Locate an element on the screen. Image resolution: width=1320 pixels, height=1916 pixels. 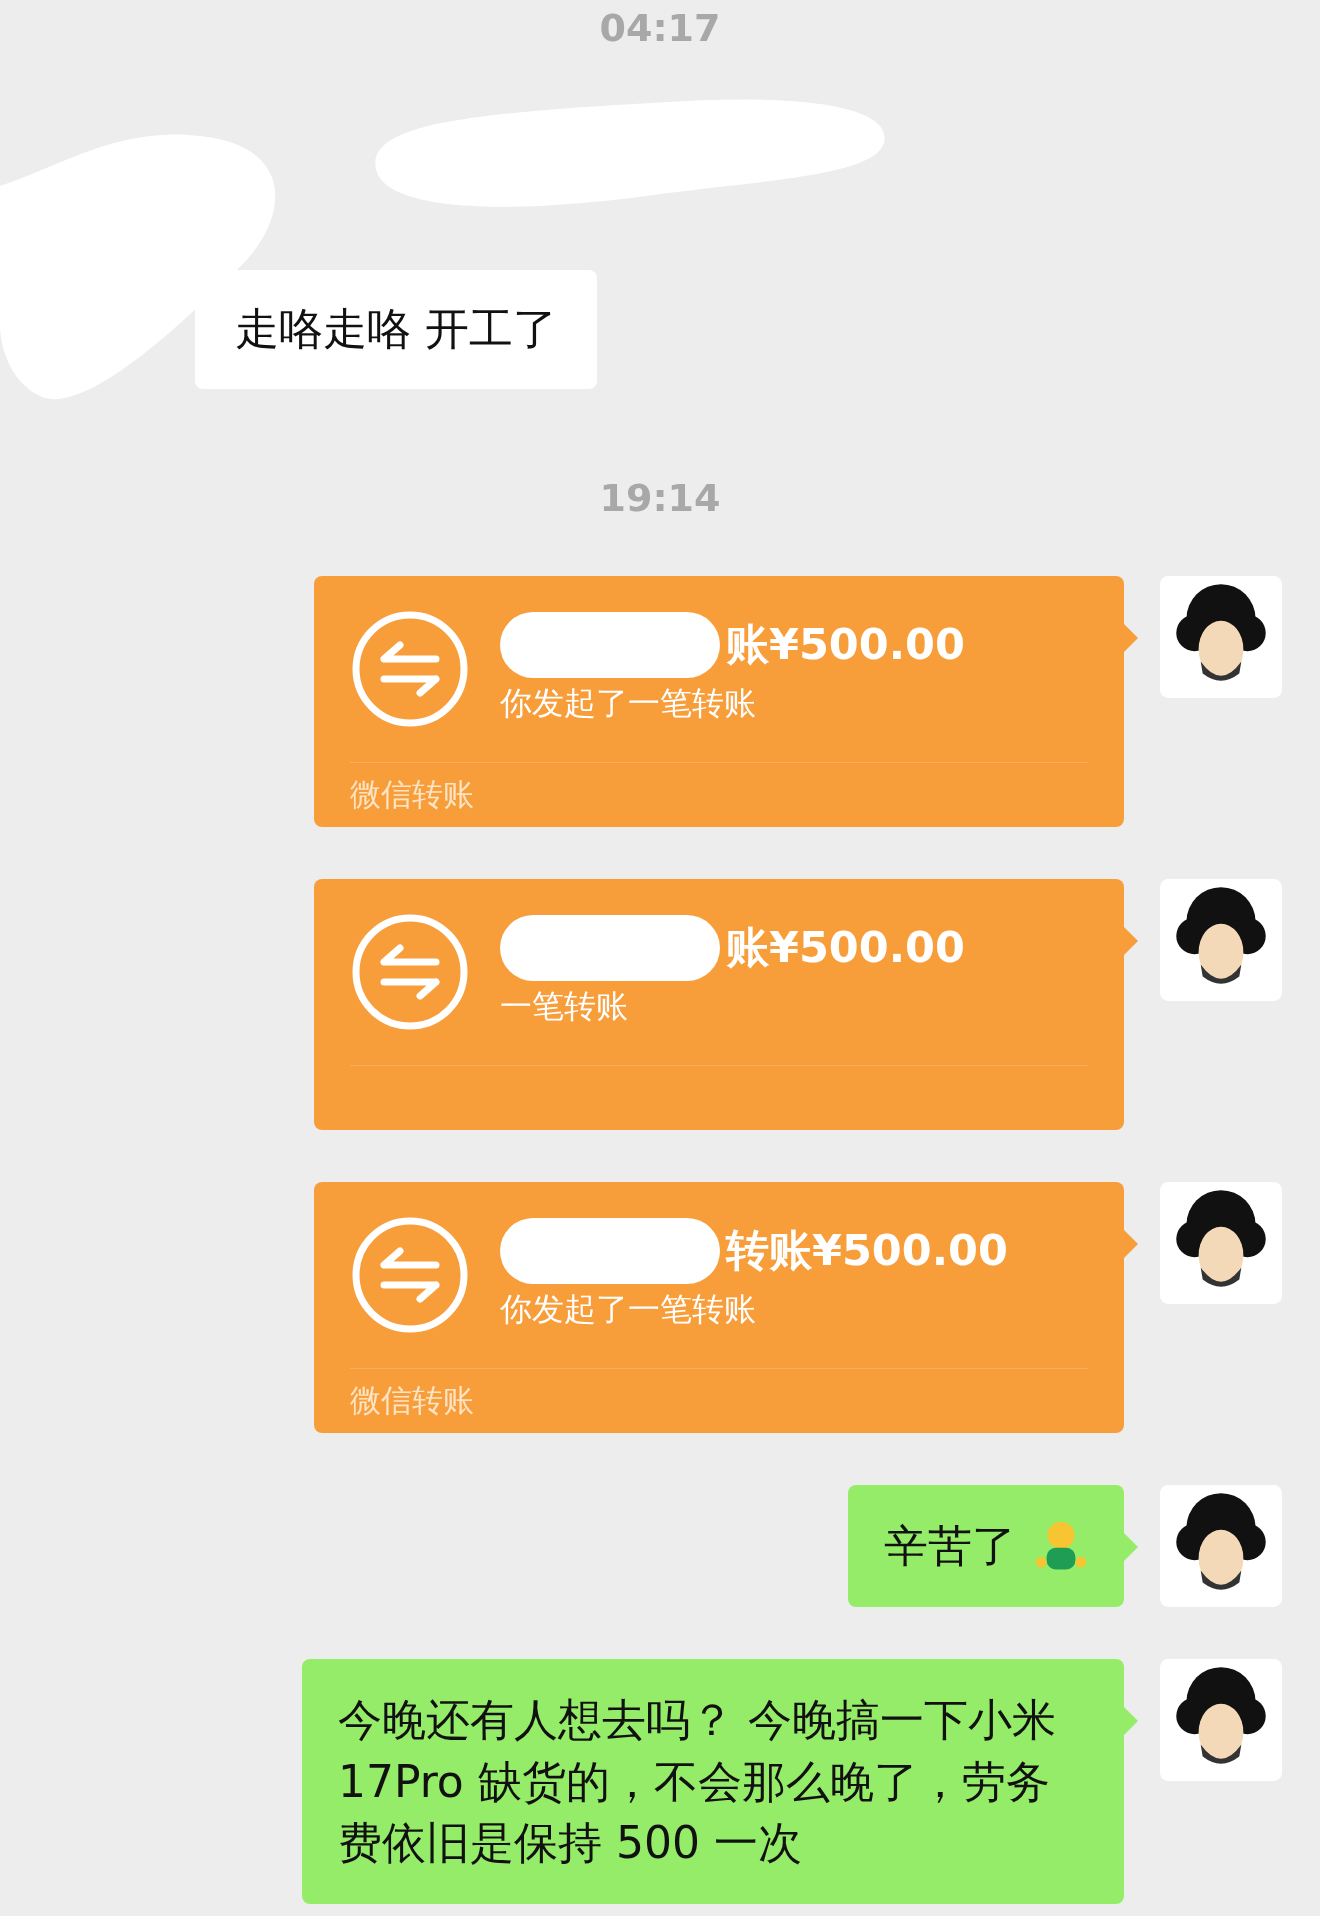
transfer-amount: 转账¥500.00 is located at coordinates (867, 1250).